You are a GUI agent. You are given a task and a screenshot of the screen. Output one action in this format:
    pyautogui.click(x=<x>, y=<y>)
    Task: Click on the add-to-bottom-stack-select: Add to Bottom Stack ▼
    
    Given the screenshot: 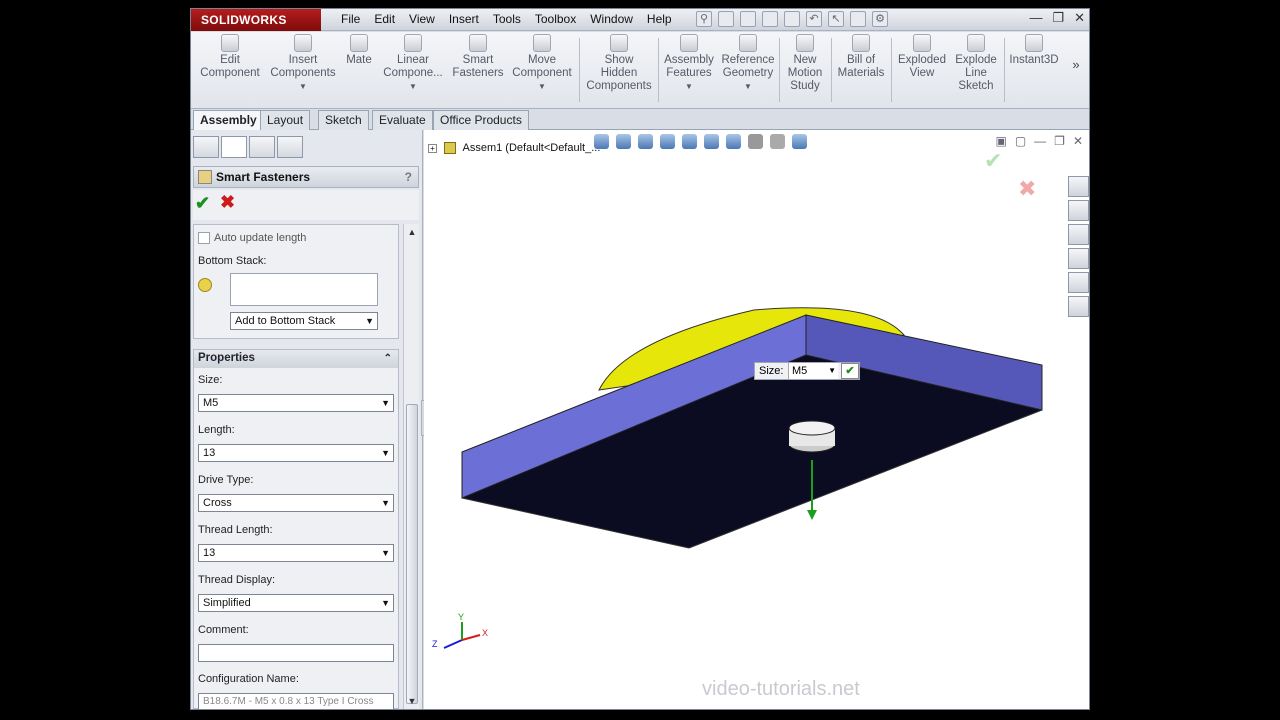 What is the action you would take?
    pyautogui.click(x=304, y=321)
    